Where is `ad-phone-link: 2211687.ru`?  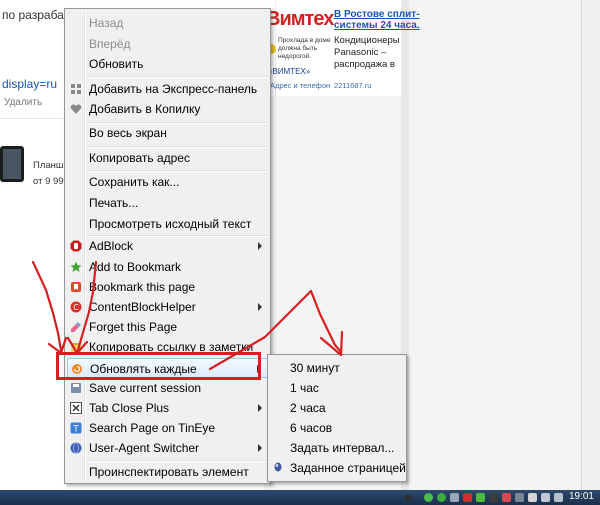 ad-phone-link: 2211687.ru is located at coordinates (352, 85).